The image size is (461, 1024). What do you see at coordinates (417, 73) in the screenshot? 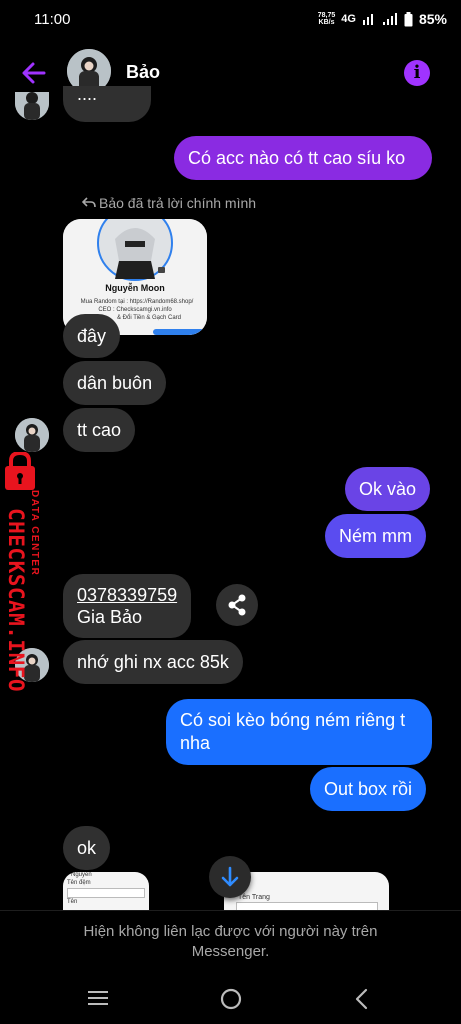
I see `info-icon: i` at bounding box center [417, 73].